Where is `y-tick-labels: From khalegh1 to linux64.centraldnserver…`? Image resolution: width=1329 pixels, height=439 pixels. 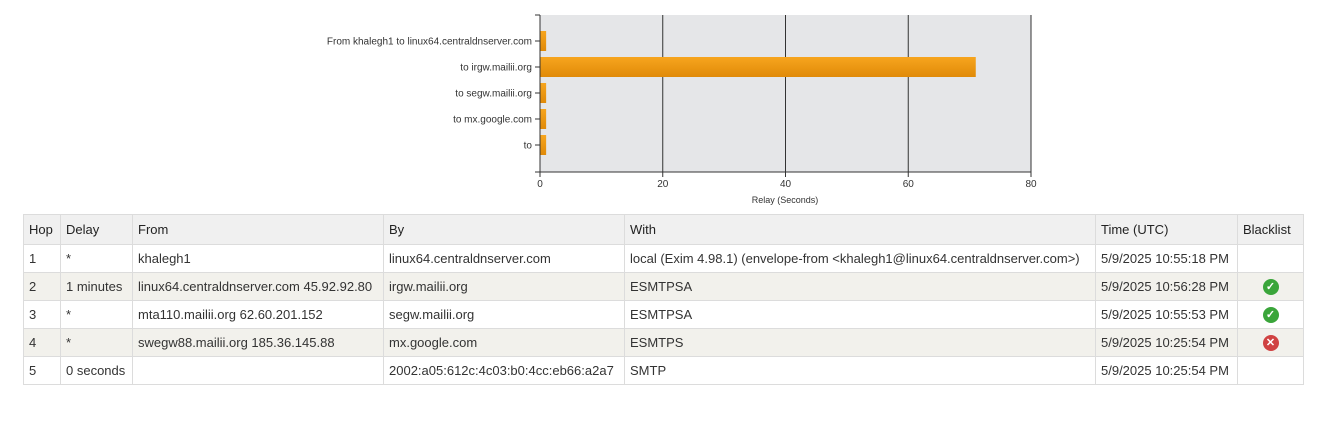
y-tick-labels: From khalegh1 to linux64.centraldnserver… is located at coordinates (433, 93).